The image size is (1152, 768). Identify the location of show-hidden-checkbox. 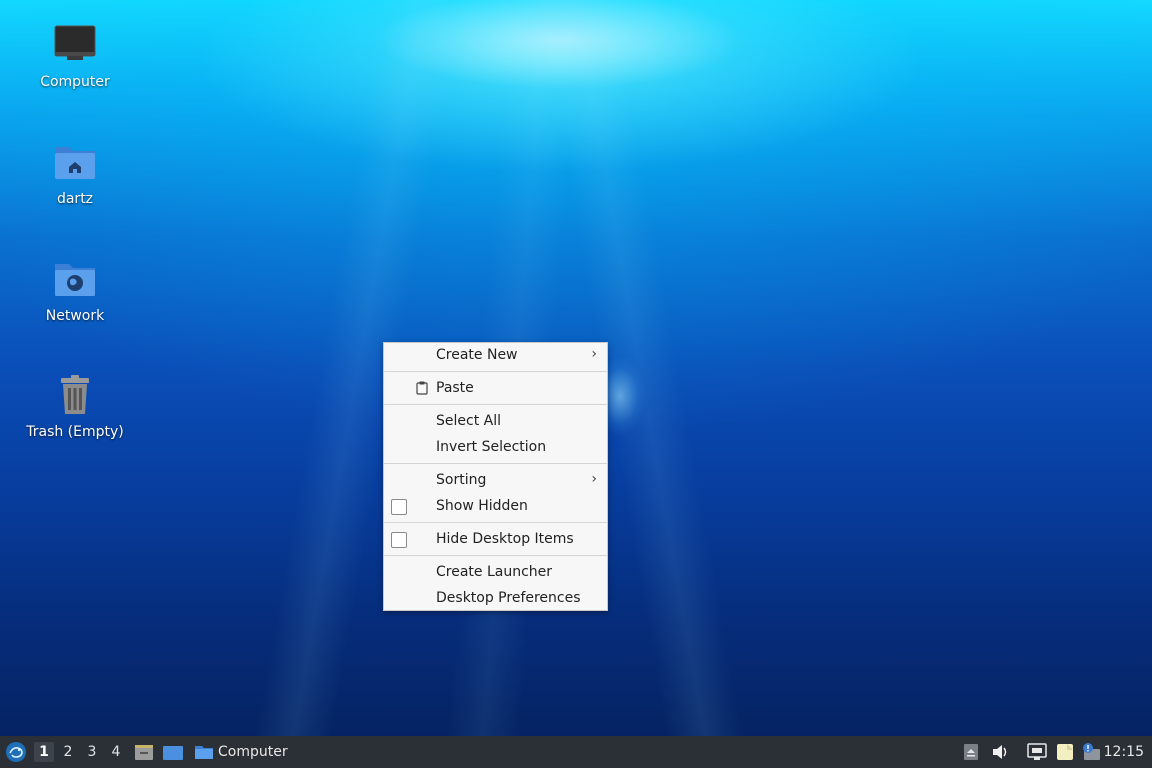
(399, 507).